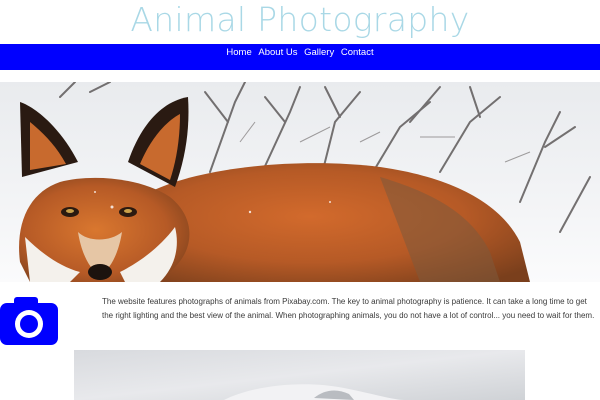 Image resolution: width=600 pixels, height=400 pixels. What do you see at coordinates (299, 375) in the screenshot?
I see `gallery-photo` at bounding box center [299, 375].